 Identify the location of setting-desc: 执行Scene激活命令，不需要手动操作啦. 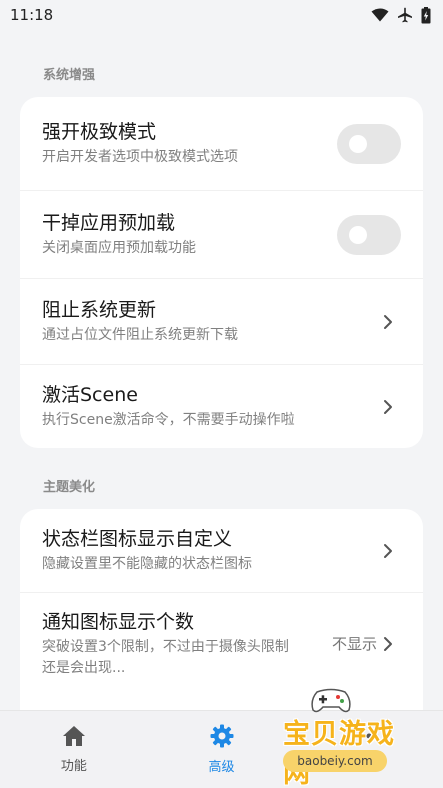
(168, 420).